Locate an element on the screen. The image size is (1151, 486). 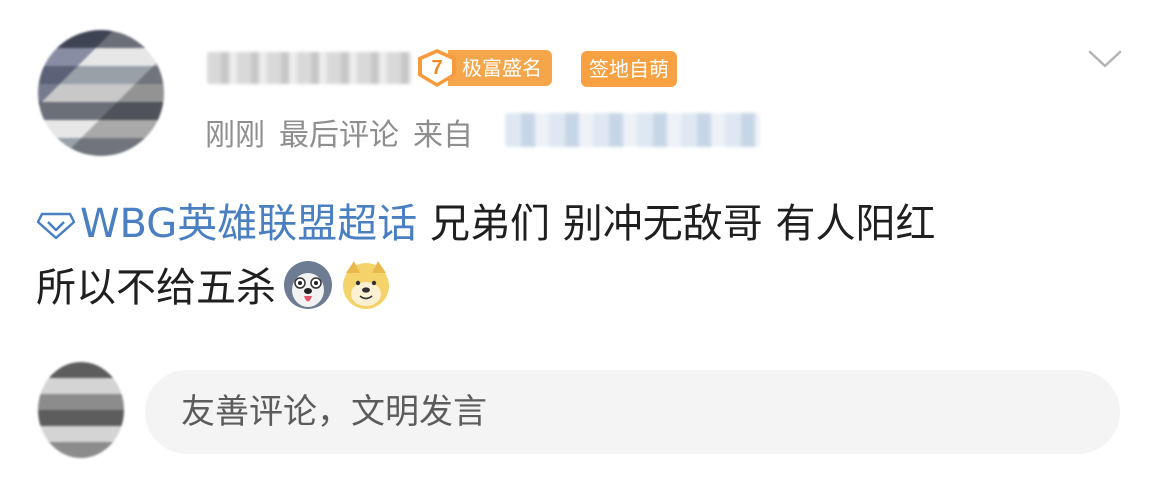
source-prefix: 来自 is located at coordinates (443, 135).